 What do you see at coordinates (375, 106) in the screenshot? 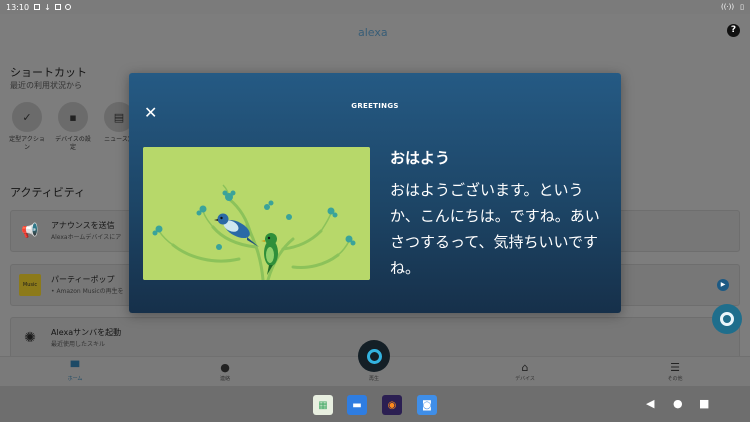
I see `dialog-title: GREETINGS` at bounding box center [375, 106].